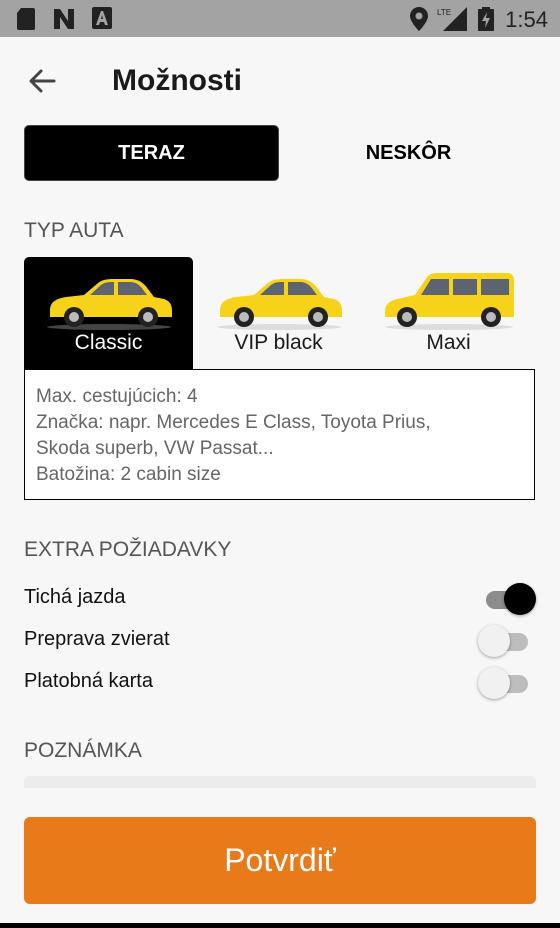 This screenshot has width=560, height=928. I want to click on nav-bar, so click(280, 925).